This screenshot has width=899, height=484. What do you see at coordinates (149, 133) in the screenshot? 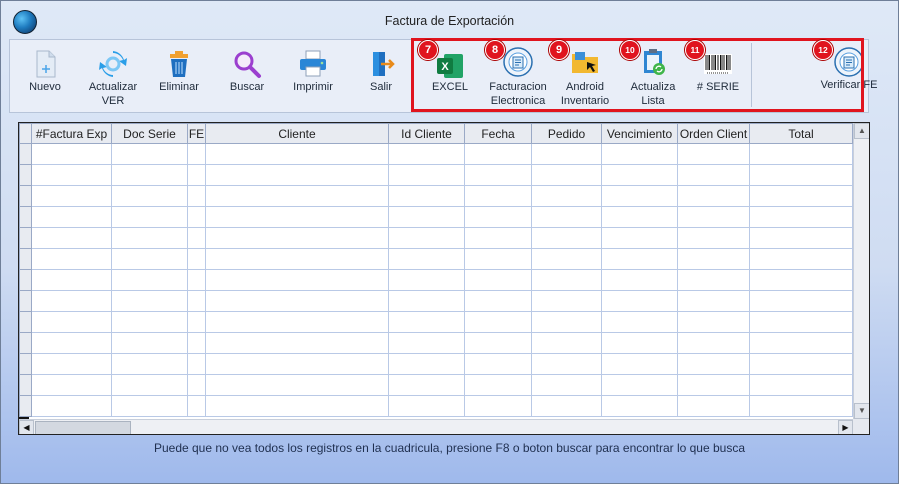
I see `column-header: Doc Serie` at bounding box center [149, 133].